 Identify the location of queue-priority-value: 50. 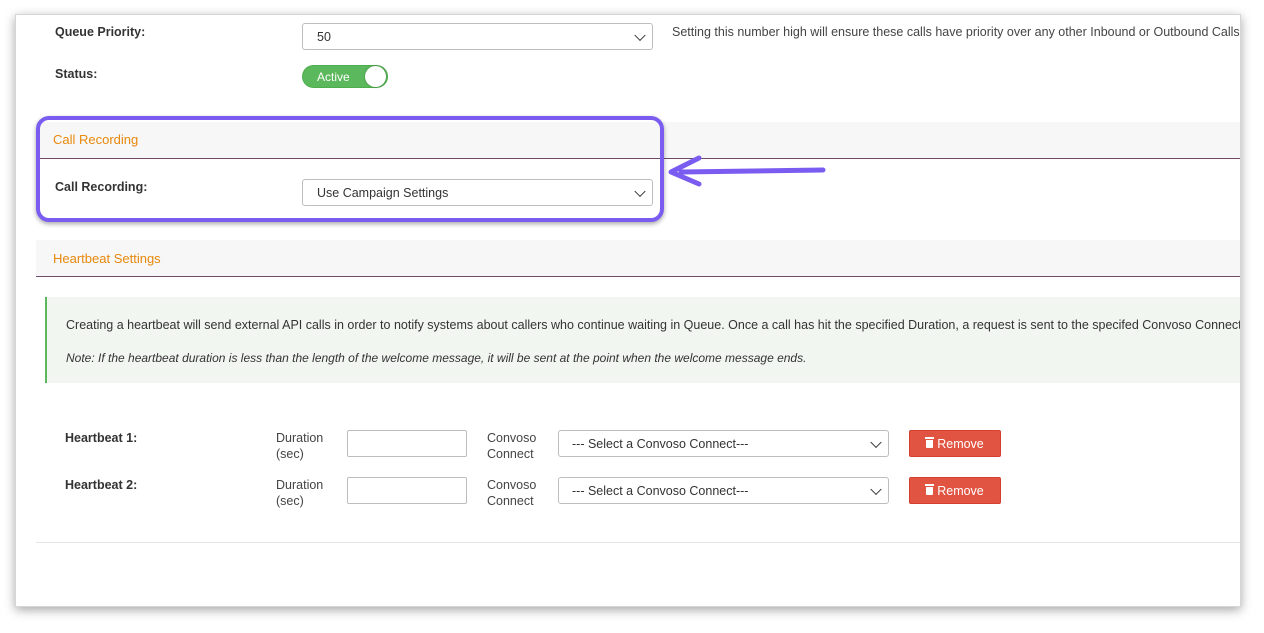
(324, 36).